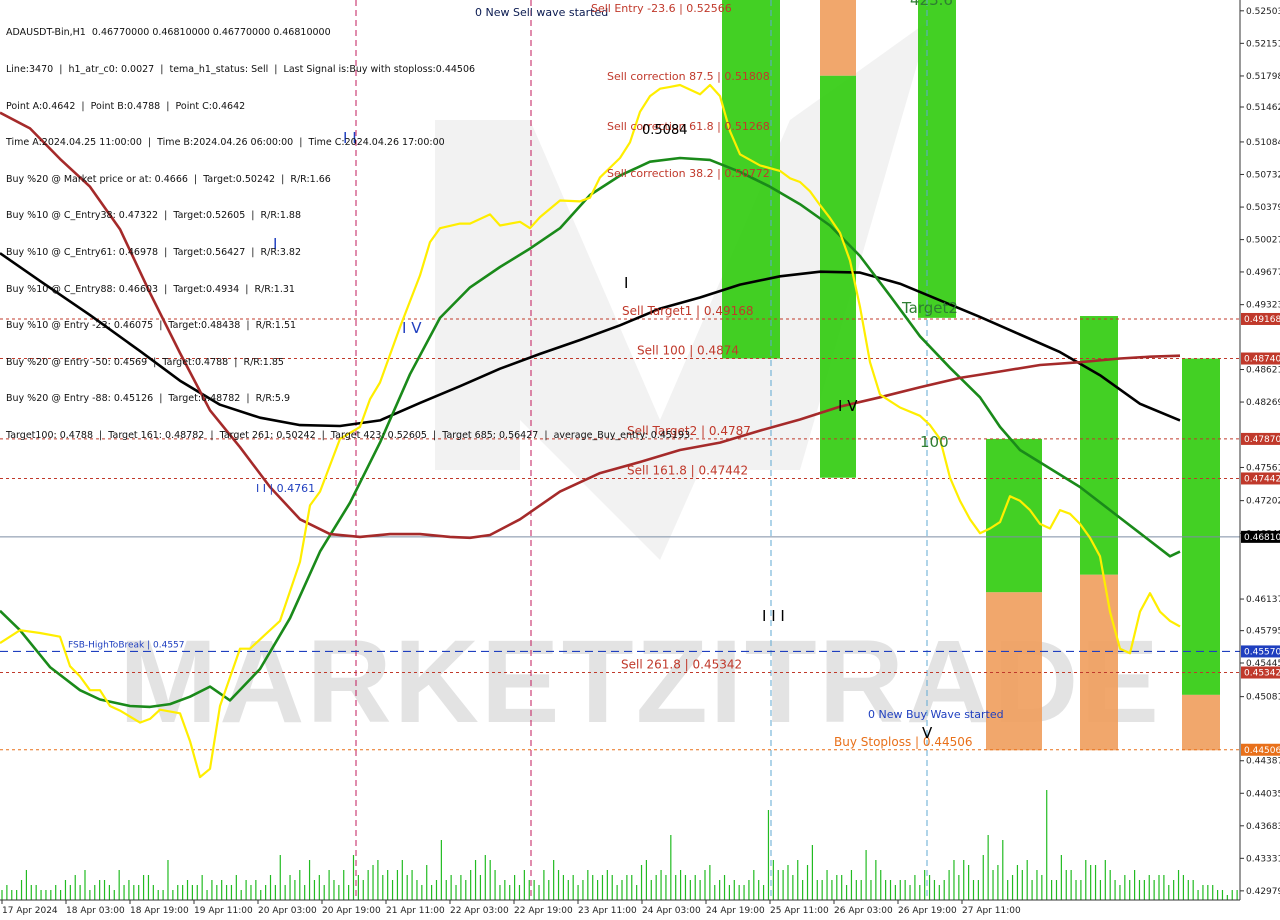 The height and width of the screenshot is (920, 1280). What do you see at coordinates (848, 406) in the screenshot?
I see `wave-annotation: I V` at bounding box center [848, 406].